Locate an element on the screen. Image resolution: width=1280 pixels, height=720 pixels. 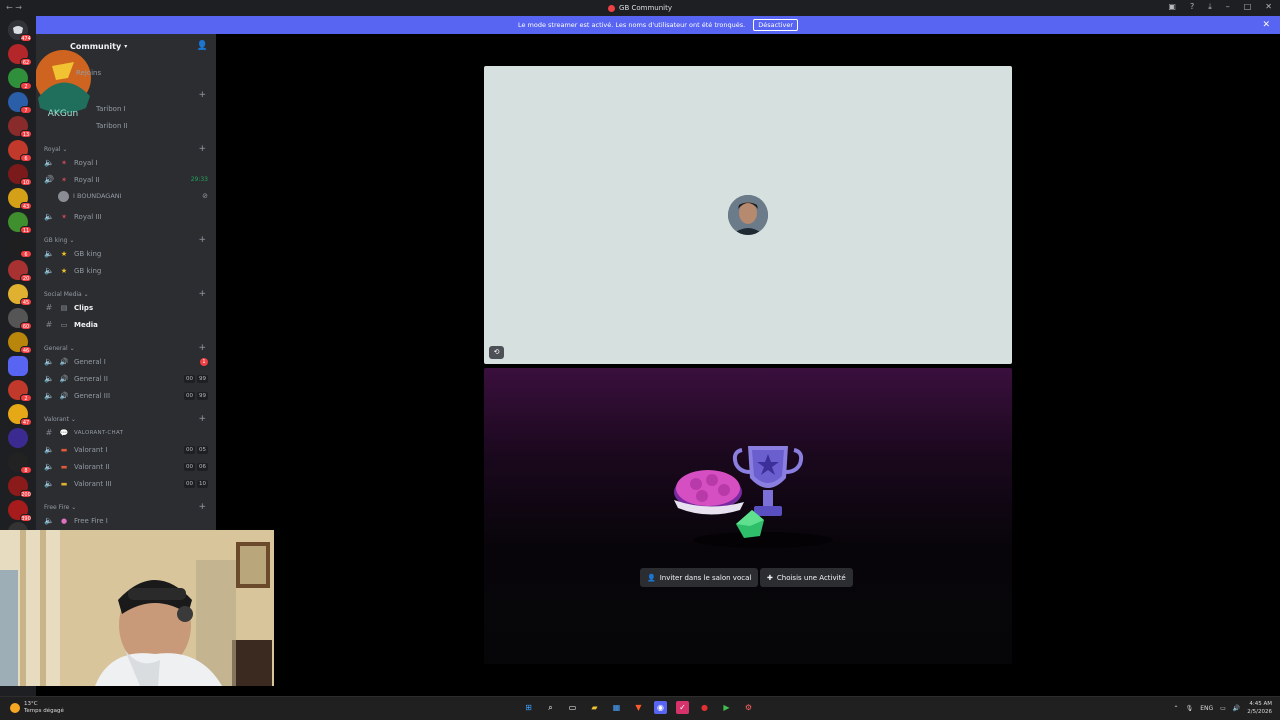
server-icon: 8 is located at coordinates (20, 463).